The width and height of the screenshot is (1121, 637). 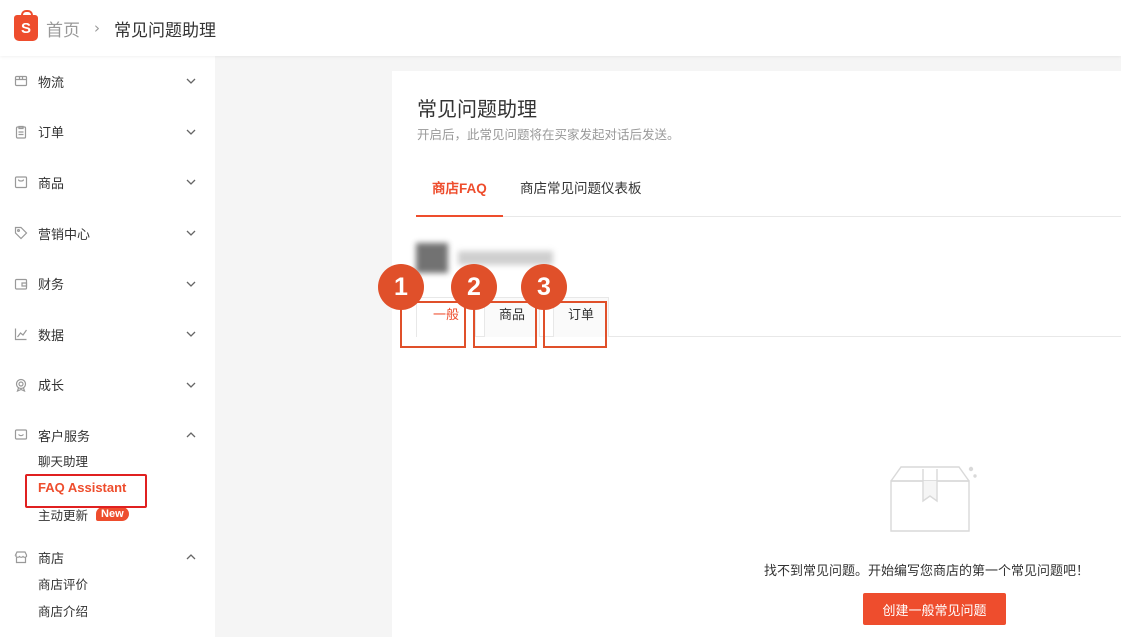 What do you see at coordinates (26, 25) in the screenshot?
I see `shopee-logo: S` at bounding box center [26, 25].